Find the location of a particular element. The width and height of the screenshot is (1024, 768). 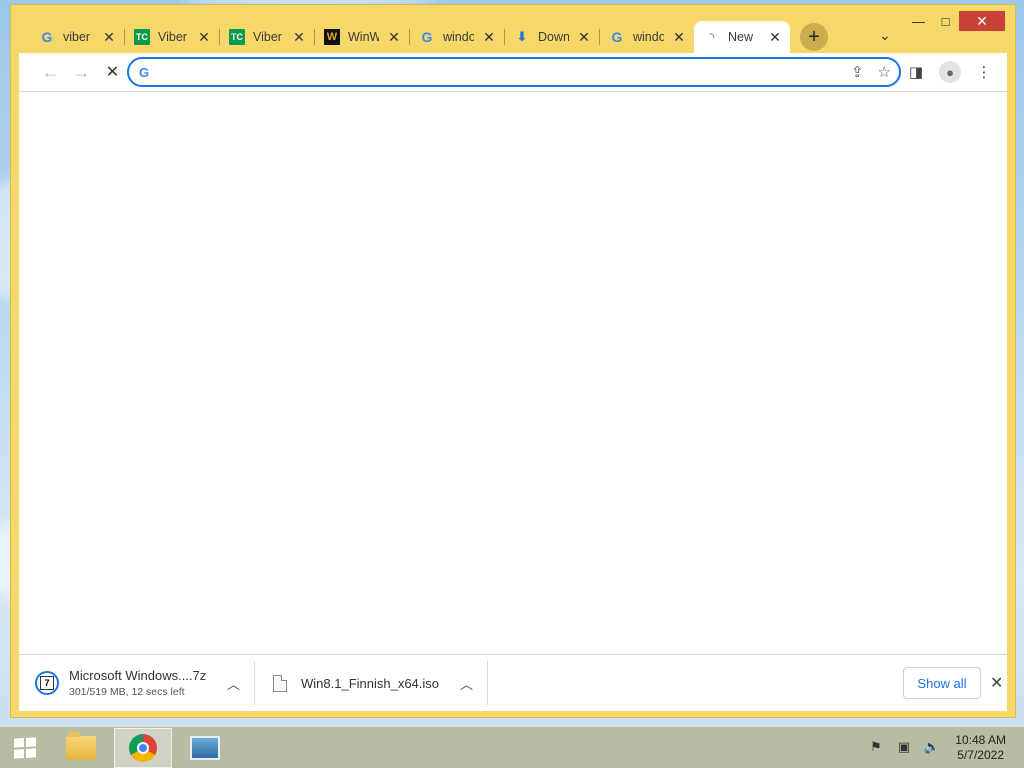

new-tab-button: + is located at coordinates (814, 37).